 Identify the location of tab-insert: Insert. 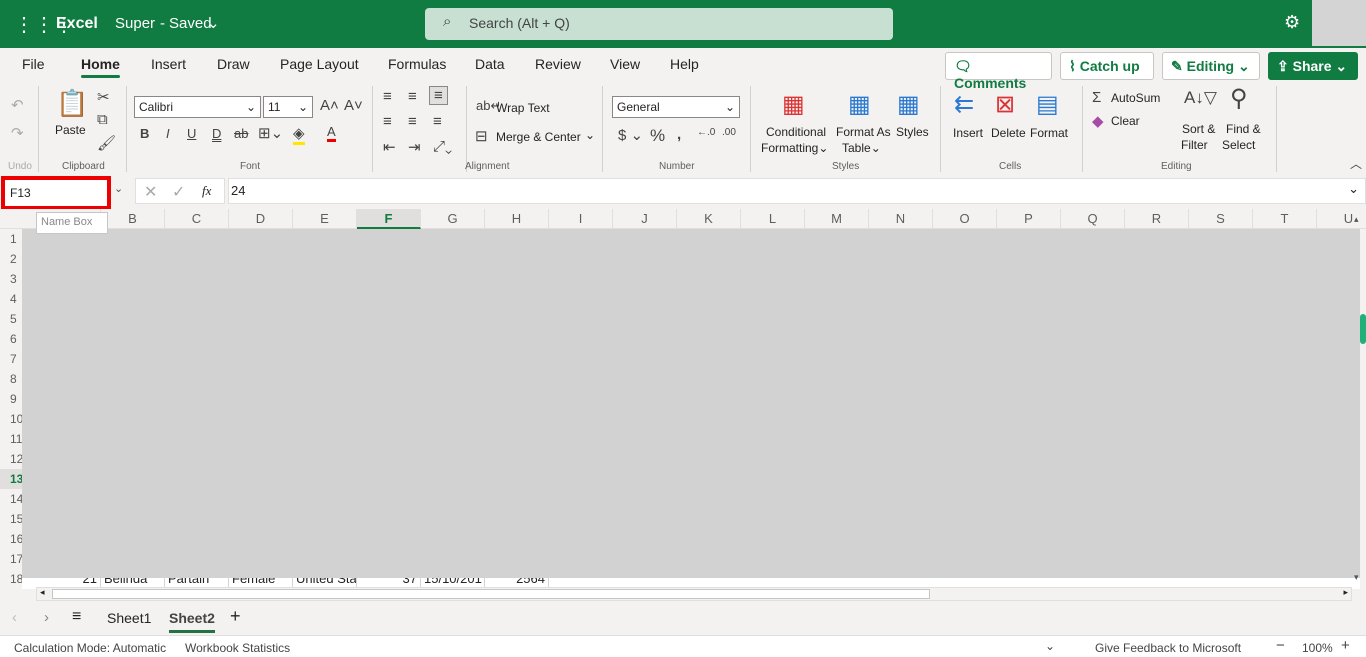
(168, 64).